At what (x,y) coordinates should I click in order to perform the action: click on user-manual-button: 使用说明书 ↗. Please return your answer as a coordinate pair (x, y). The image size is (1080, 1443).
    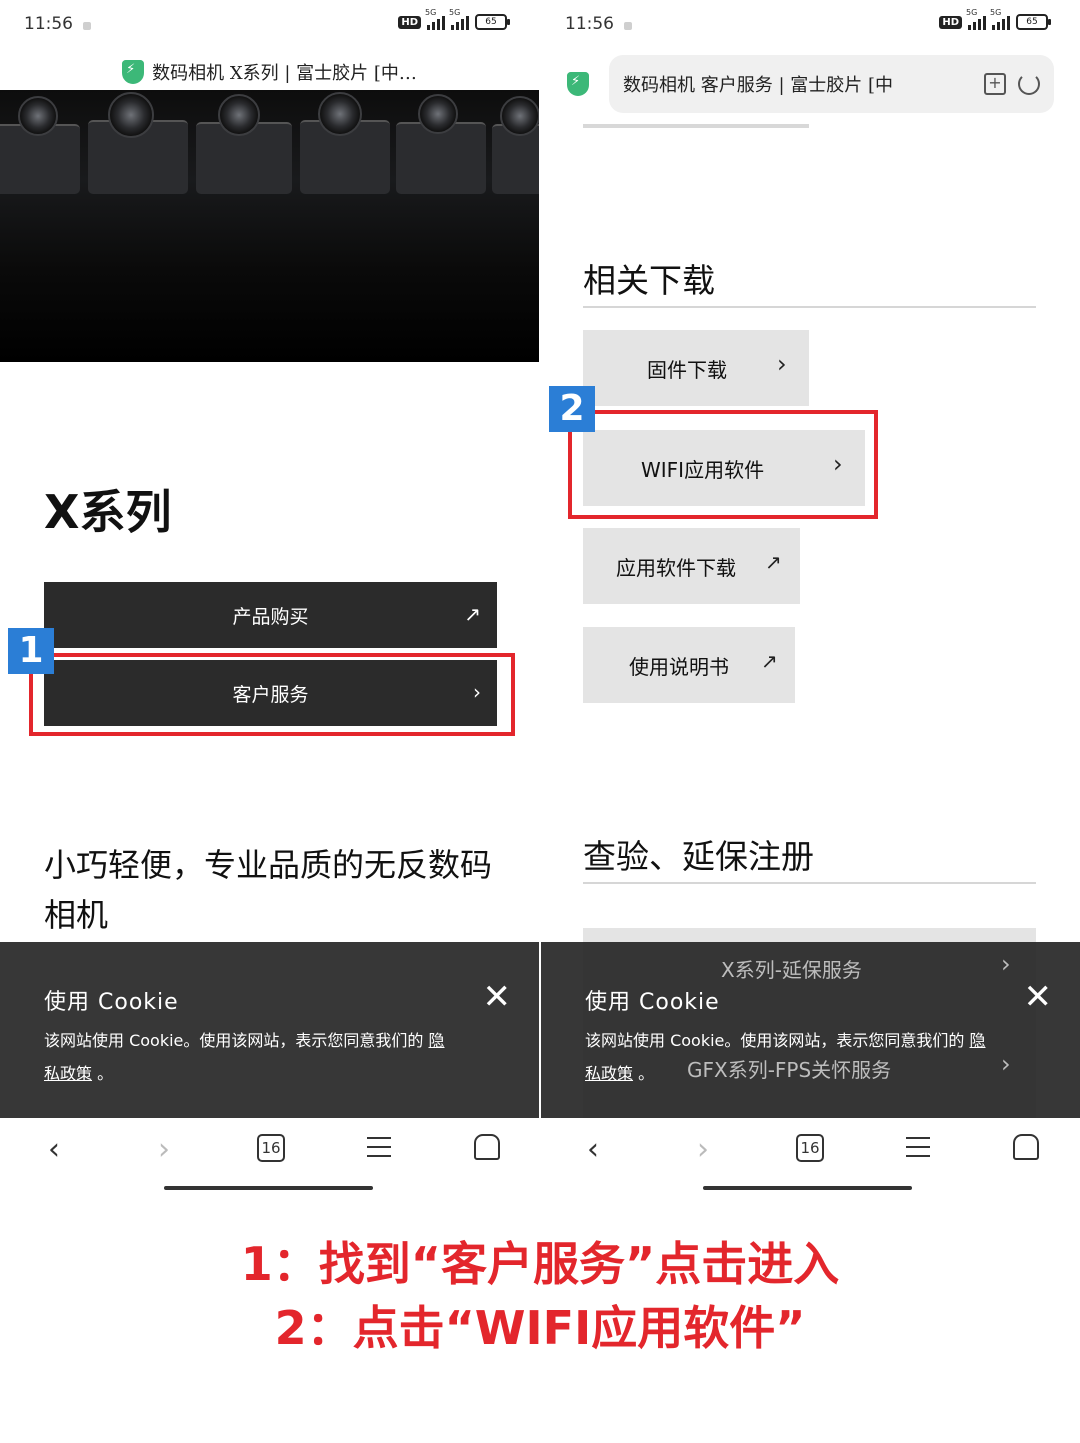
    Looking at the image, I should click on (689, 665).